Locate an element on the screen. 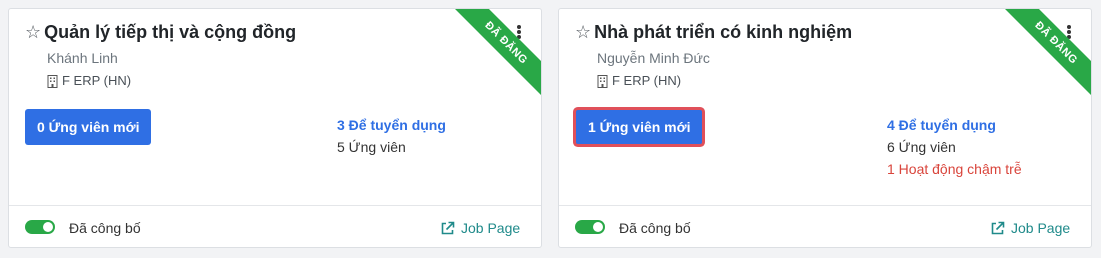  applicants-link: 6 Ứng viên is located at coordinates (954, 147).